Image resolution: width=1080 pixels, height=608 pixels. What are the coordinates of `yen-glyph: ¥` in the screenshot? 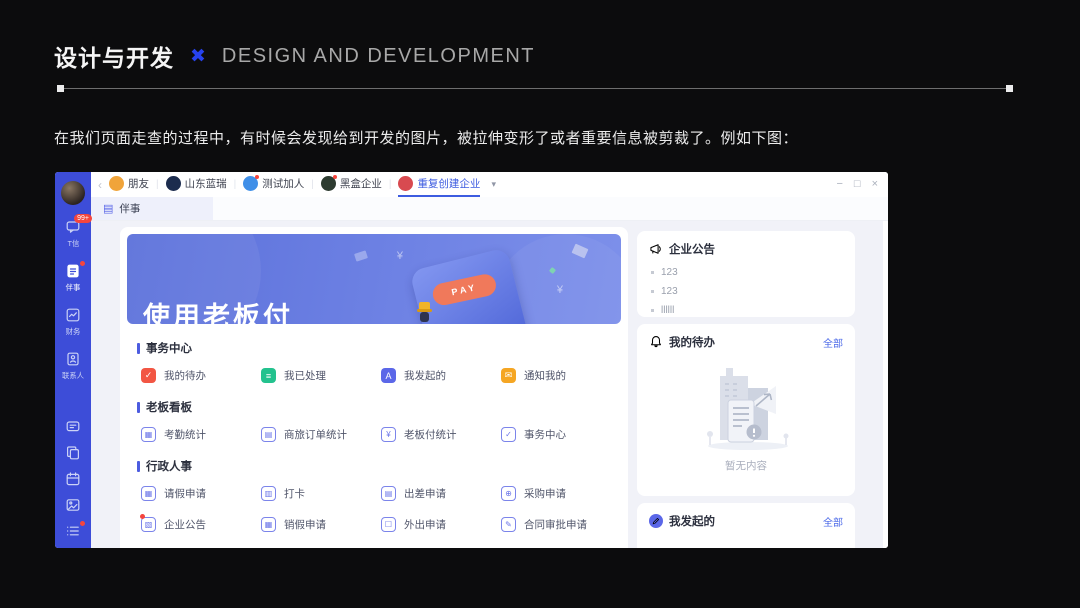 It's located at (559, 290).